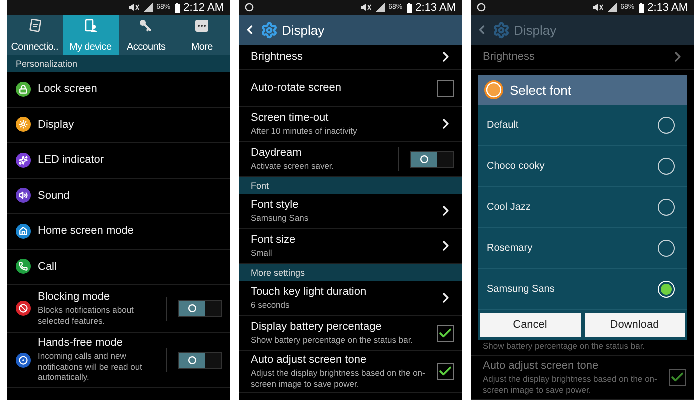  What do you see at coordinates (582, 166) in the screenshot?
I see `font-option: Choco cooky` at bounding box center [582, 166].